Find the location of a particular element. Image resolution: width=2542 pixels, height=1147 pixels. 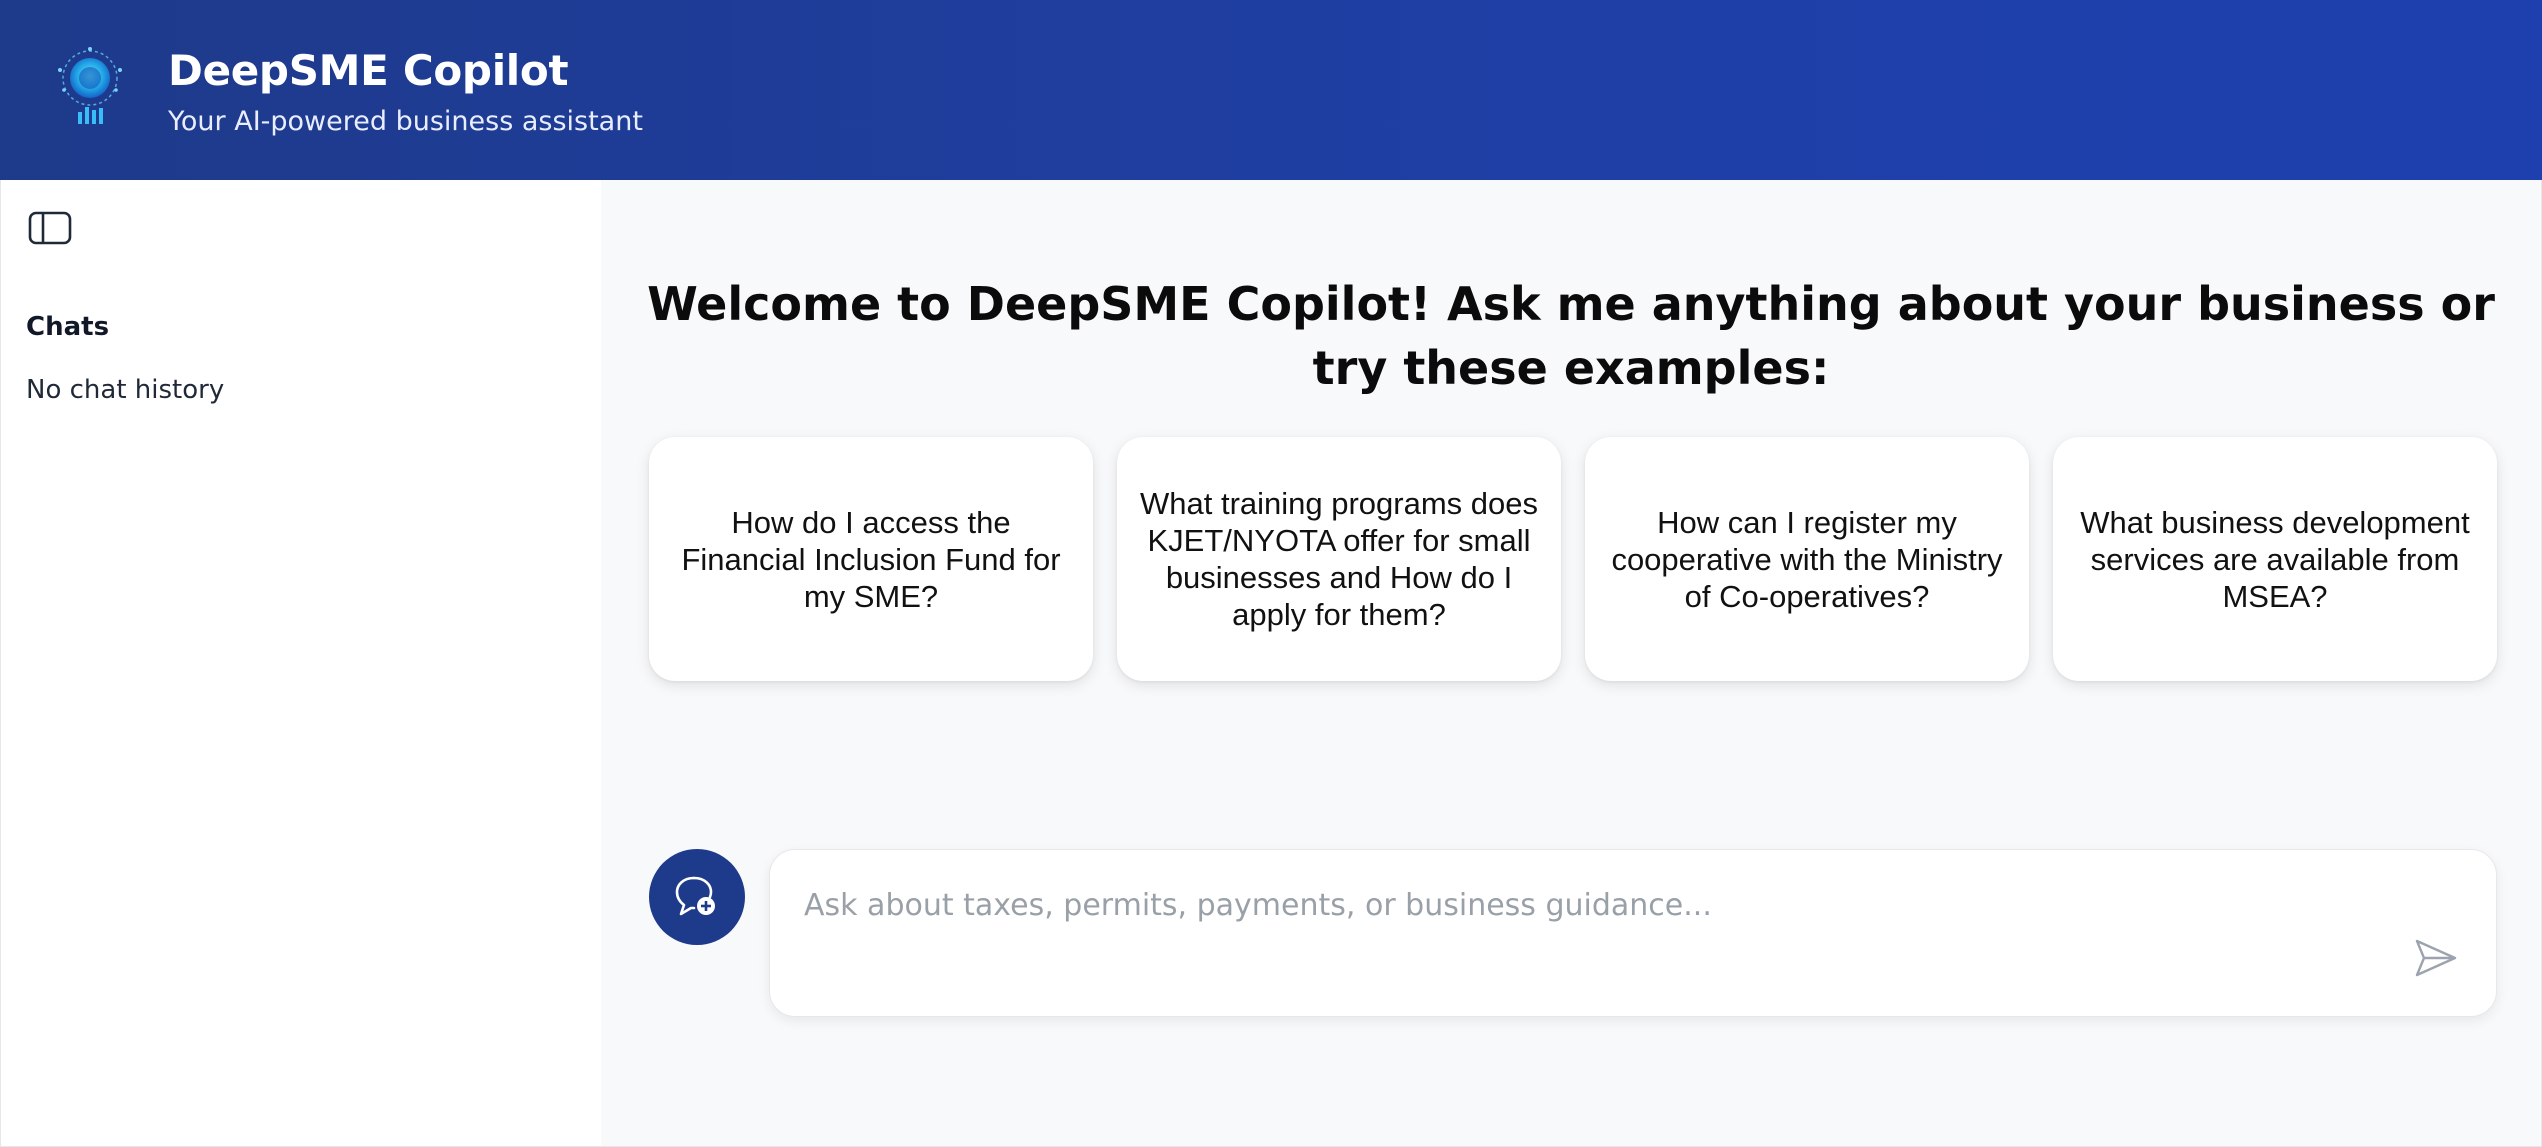

sidebar-toggle-icon is located at coordinates (50, 230).